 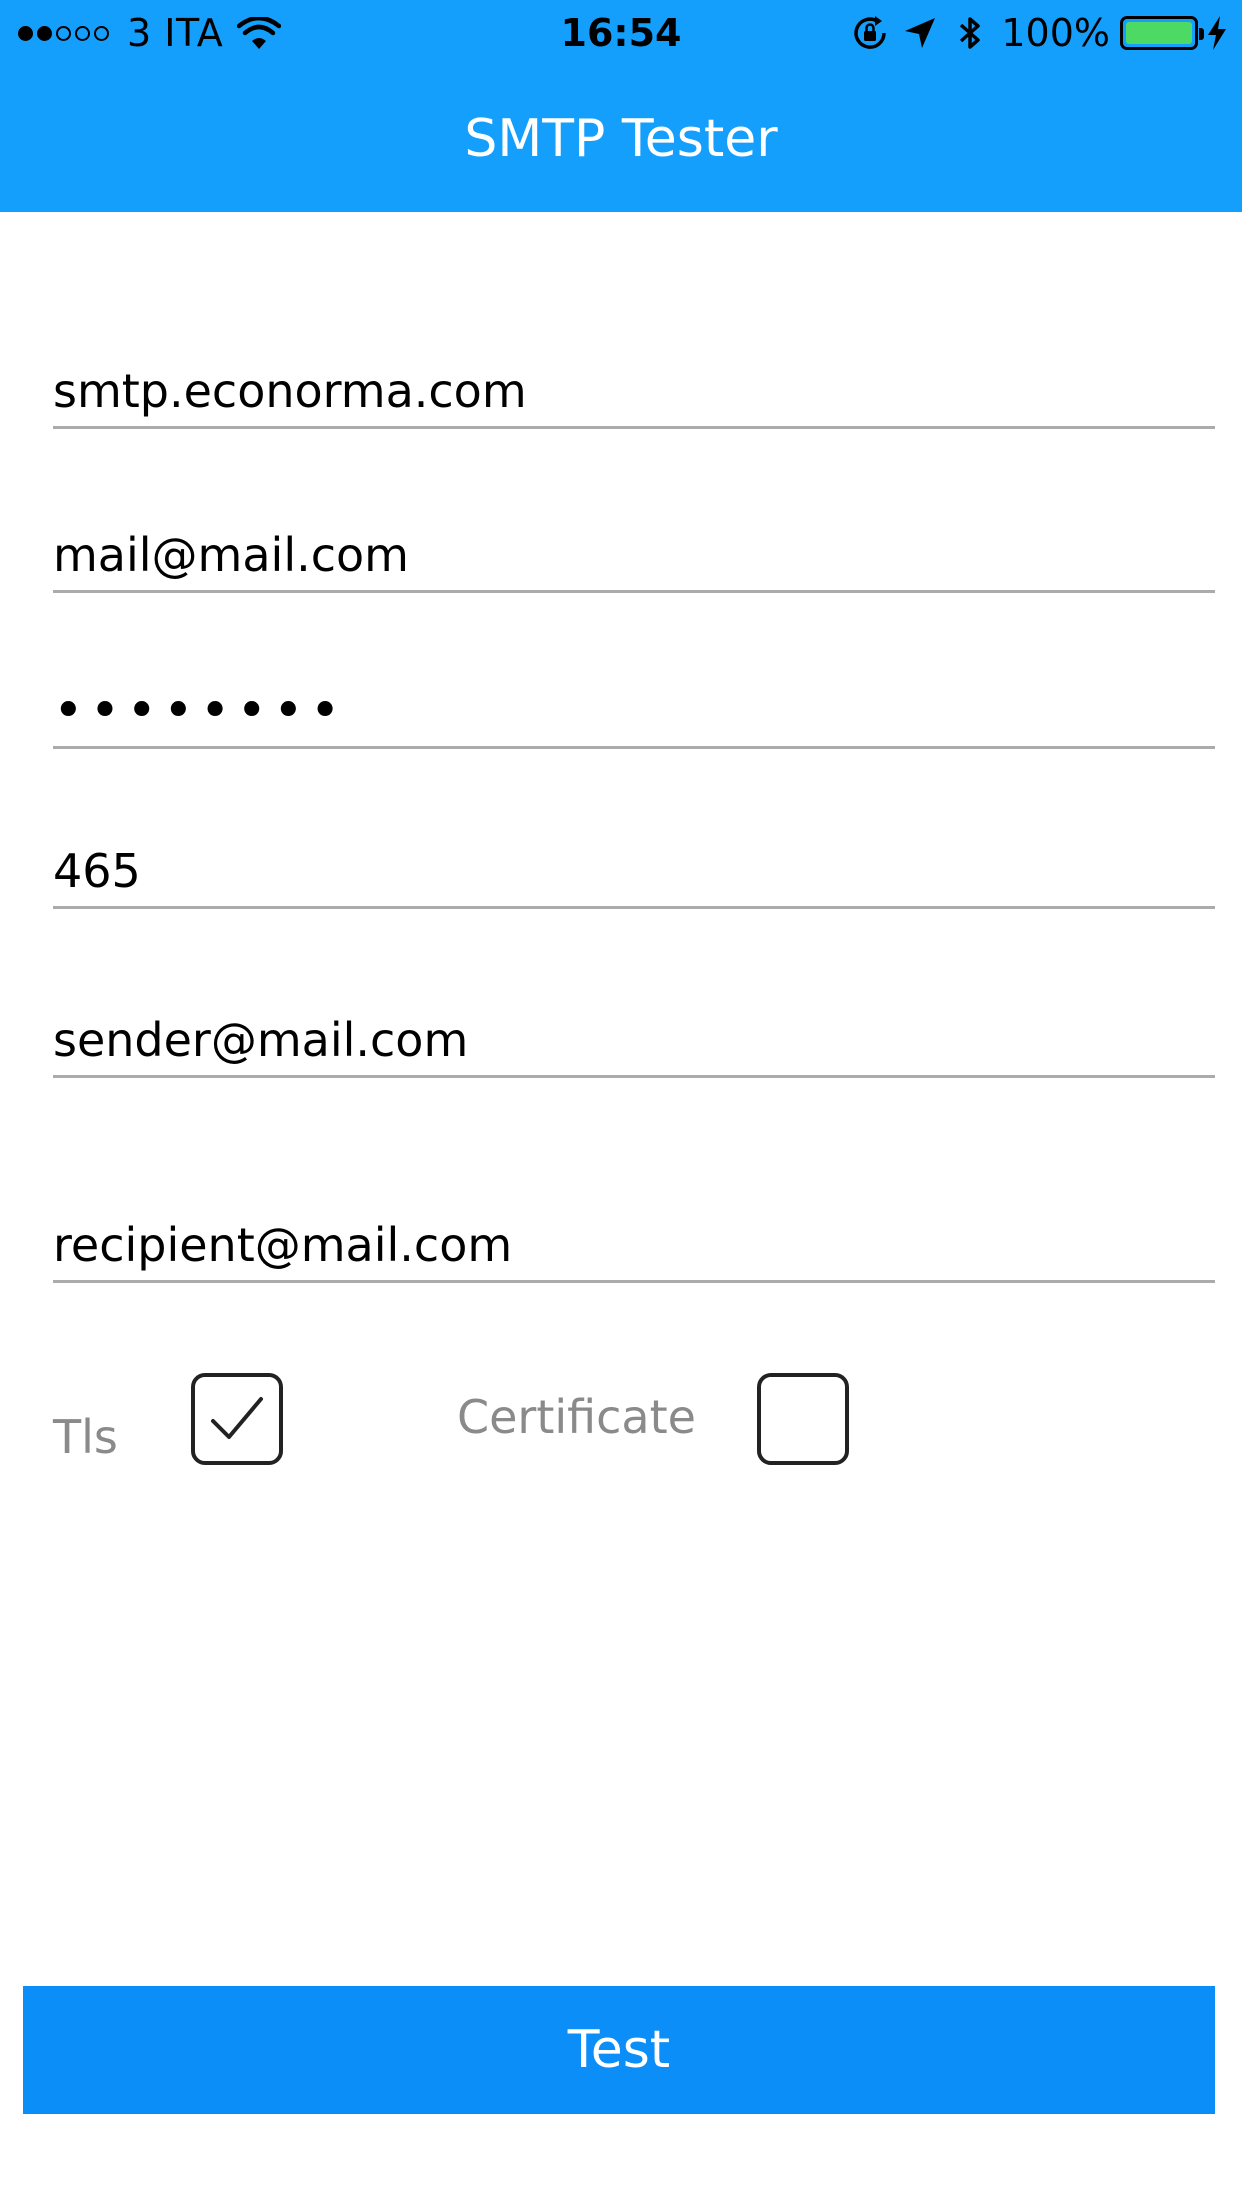 I want to click on status-bar-right: 100%, so click(x=1033, y=33).